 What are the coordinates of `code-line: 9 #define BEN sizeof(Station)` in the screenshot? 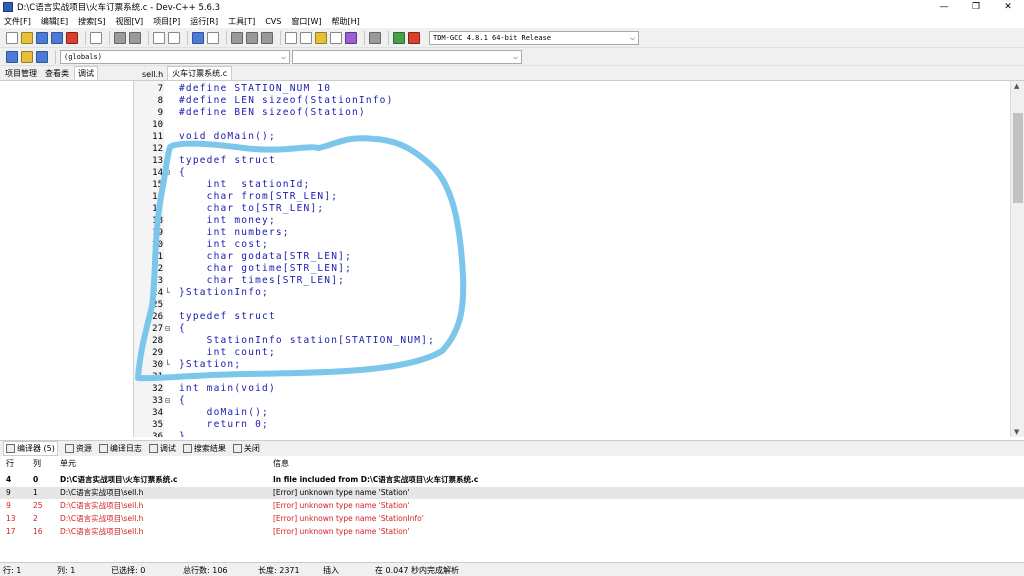 It's located at (572, 113).